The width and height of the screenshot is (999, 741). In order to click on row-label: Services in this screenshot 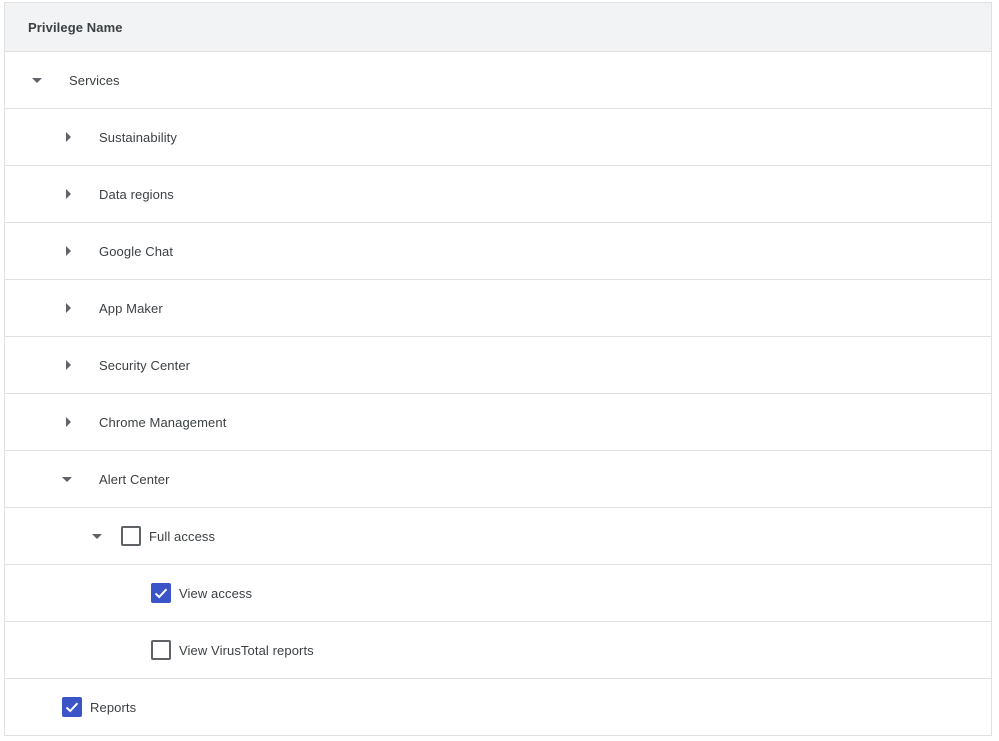, I will do `click(94, 80)`.